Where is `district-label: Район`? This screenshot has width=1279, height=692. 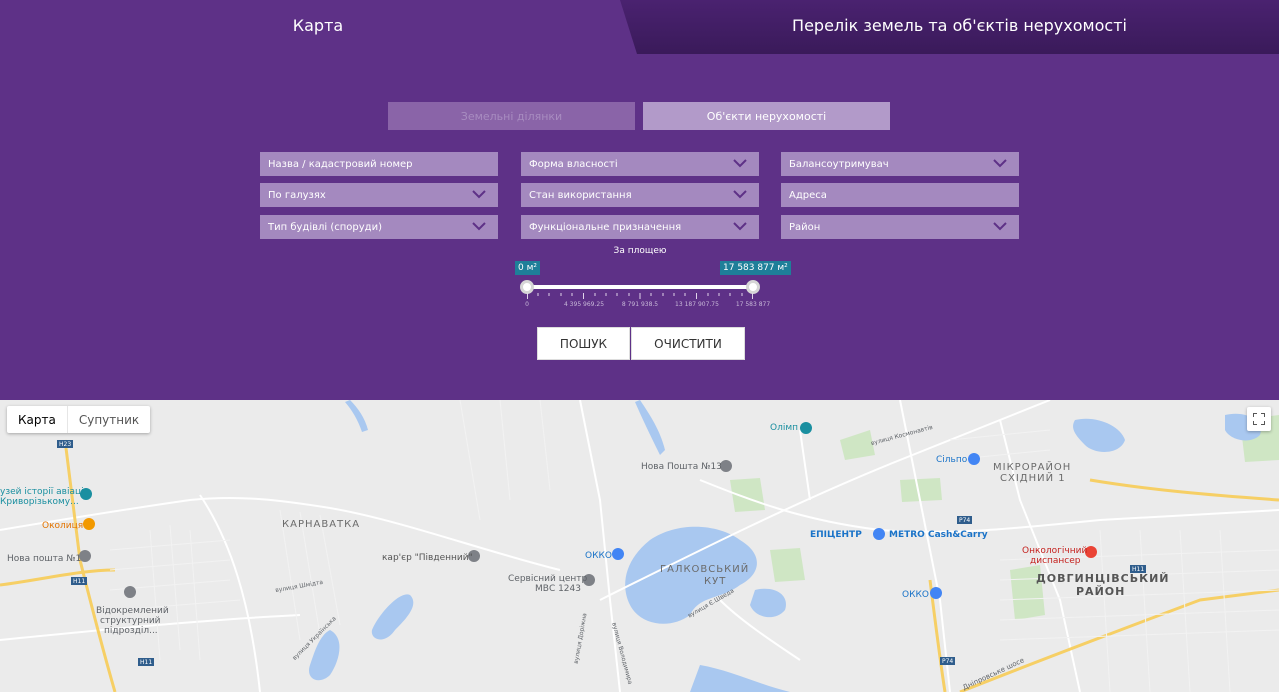 district-label: Район is located at coordinates (805, 227).